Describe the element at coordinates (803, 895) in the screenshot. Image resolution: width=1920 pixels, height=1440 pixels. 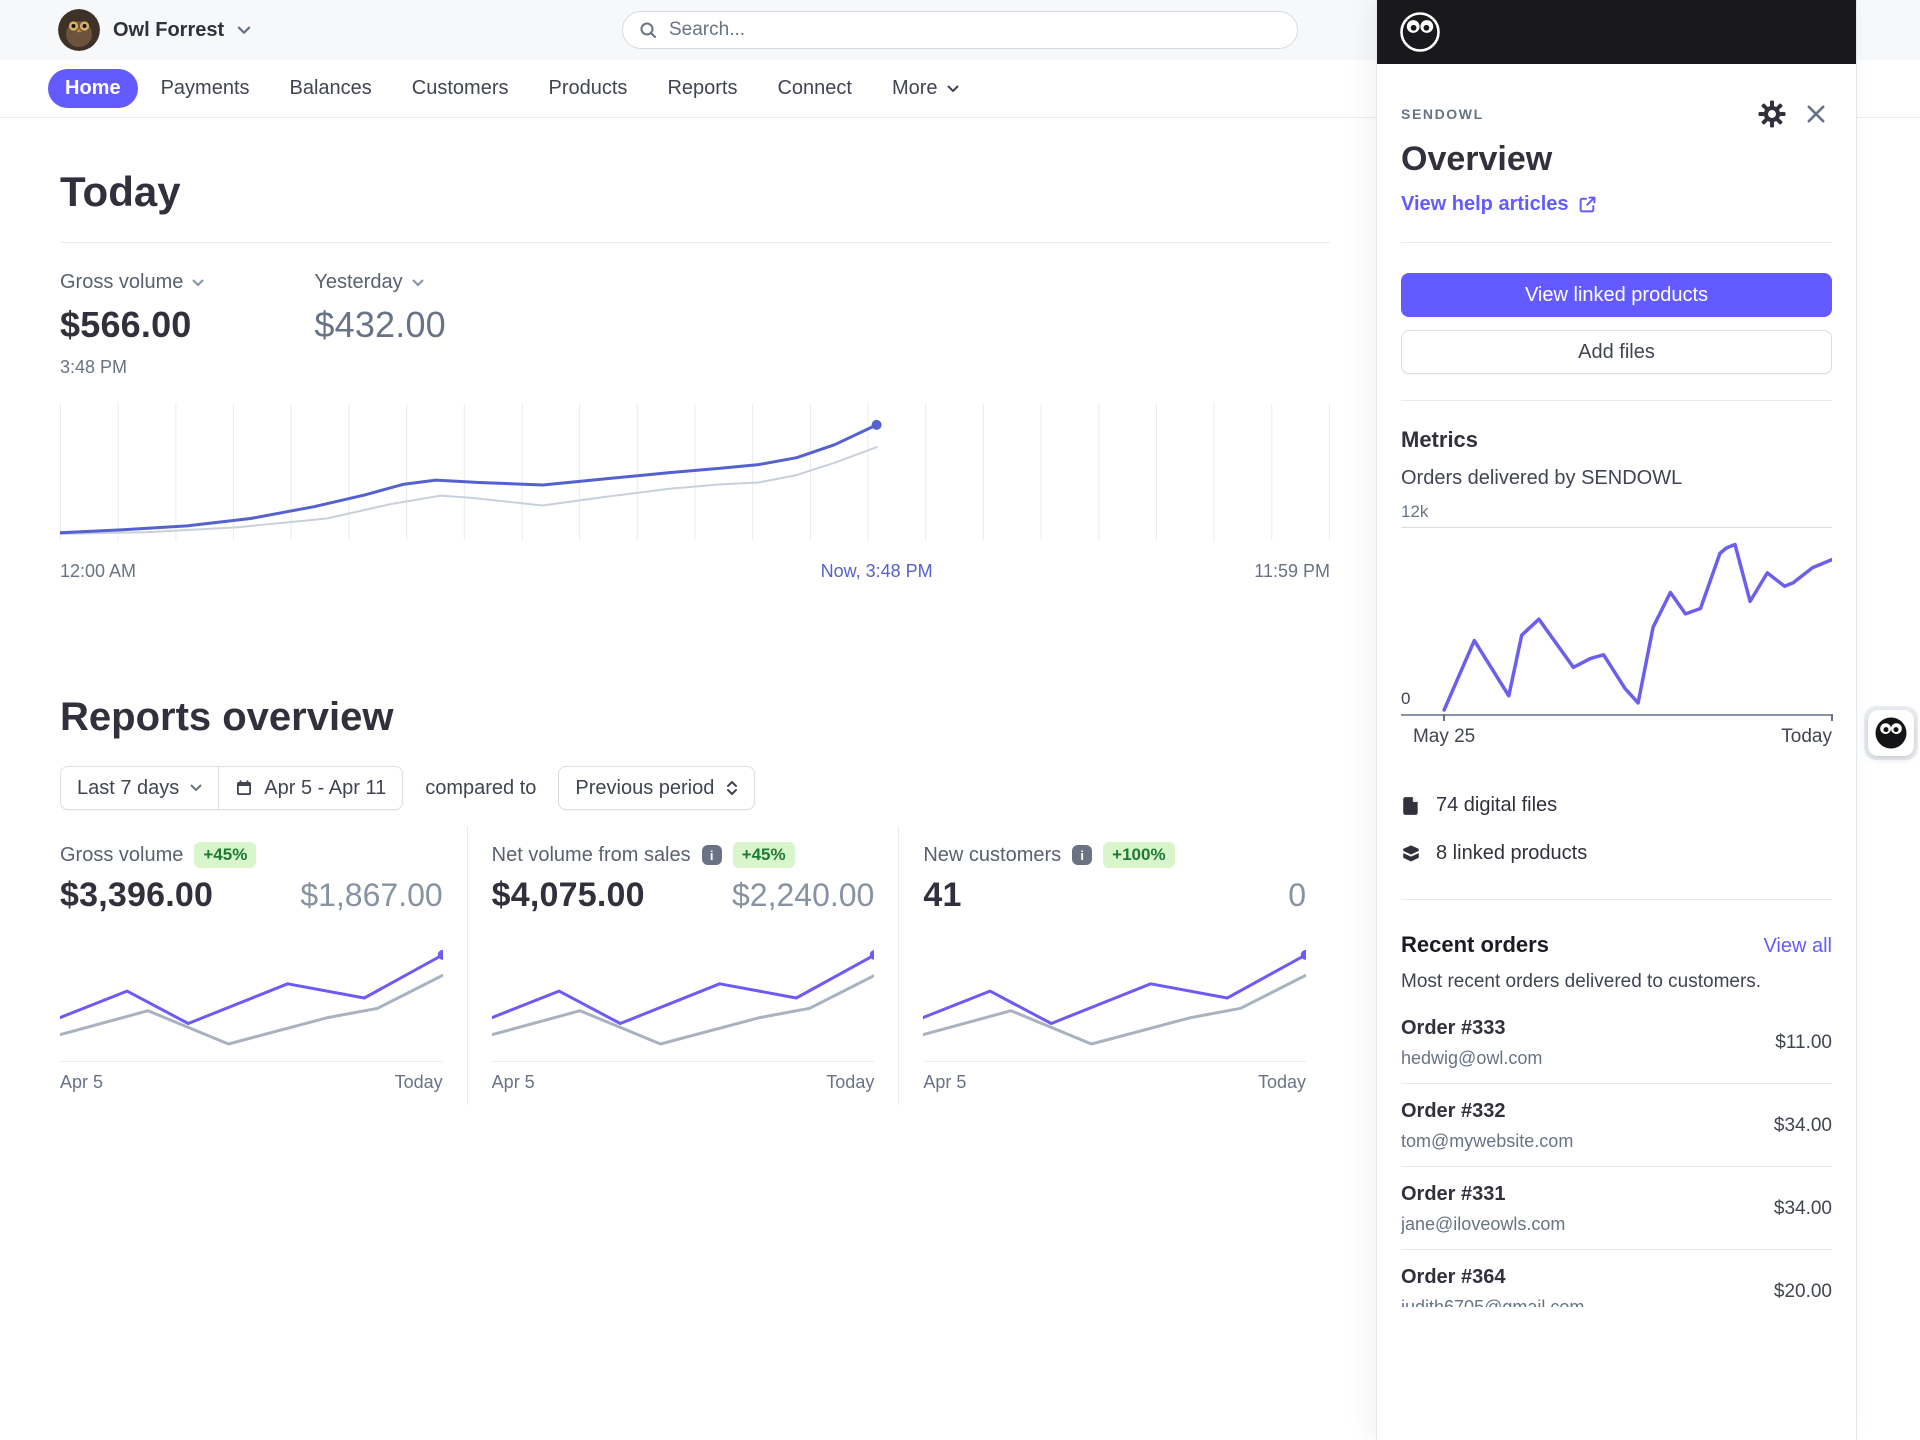
I see `card-compare-value: $2,240.00` at that location.